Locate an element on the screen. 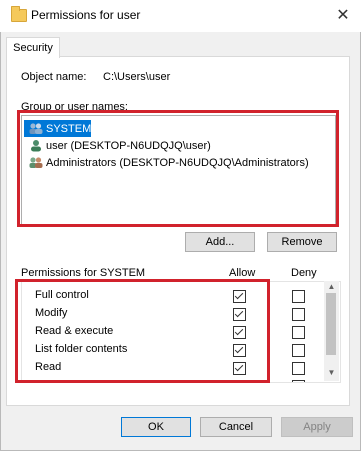 This screenshot has width=361, height=451. window-title: Permissions for user is located at coordinates (86, 15).